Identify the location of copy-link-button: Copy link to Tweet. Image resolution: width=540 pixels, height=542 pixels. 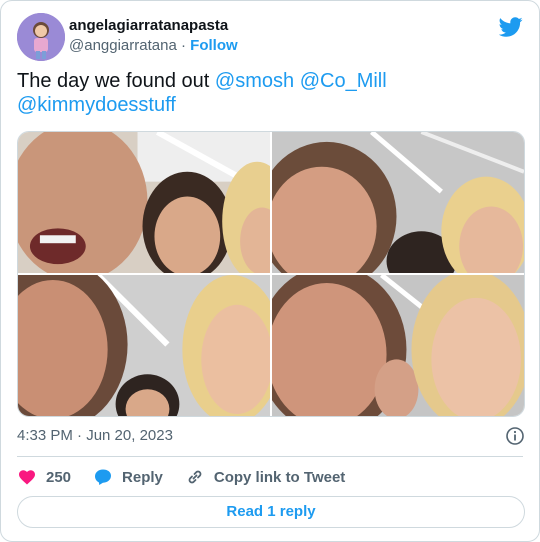
(265, 477).